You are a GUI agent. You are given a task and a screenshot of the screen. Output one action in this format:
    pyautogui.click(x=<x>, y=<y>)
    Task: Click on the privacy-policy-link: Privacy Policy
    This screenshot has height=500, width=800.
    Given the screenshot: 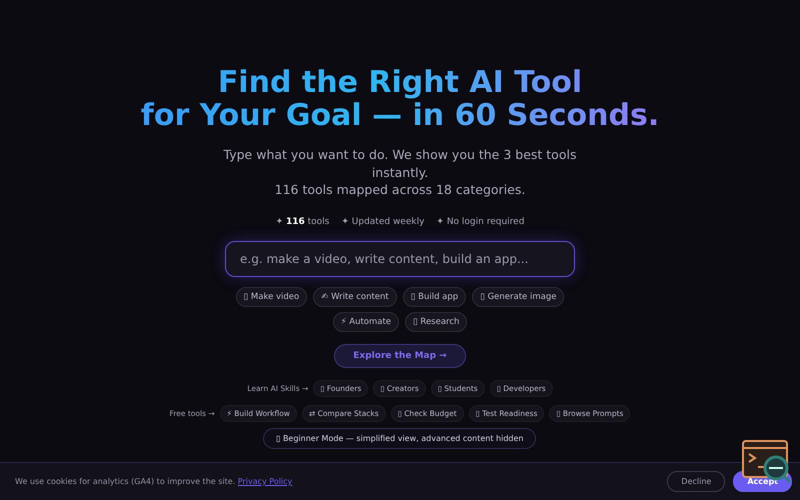 What is the action you would take?
    pyautogui.click(x=265, y=481)
    